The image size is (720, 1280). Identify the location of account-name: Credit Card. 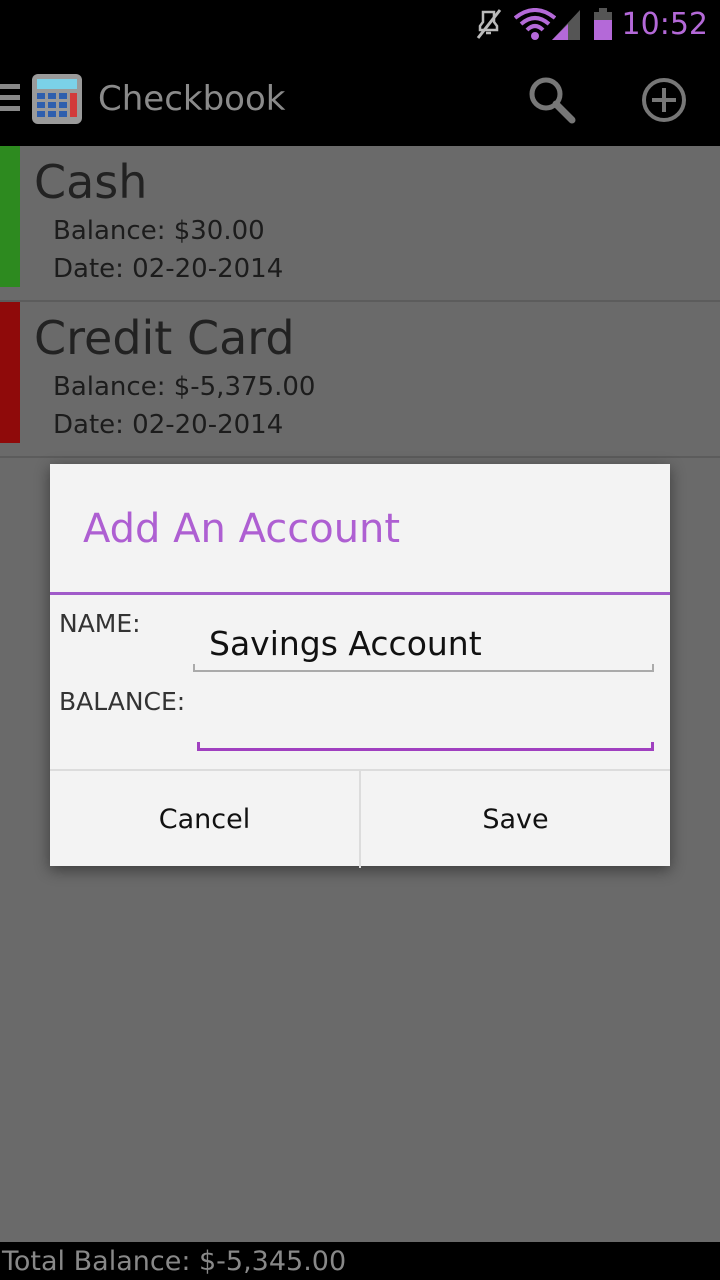
(164, 338).